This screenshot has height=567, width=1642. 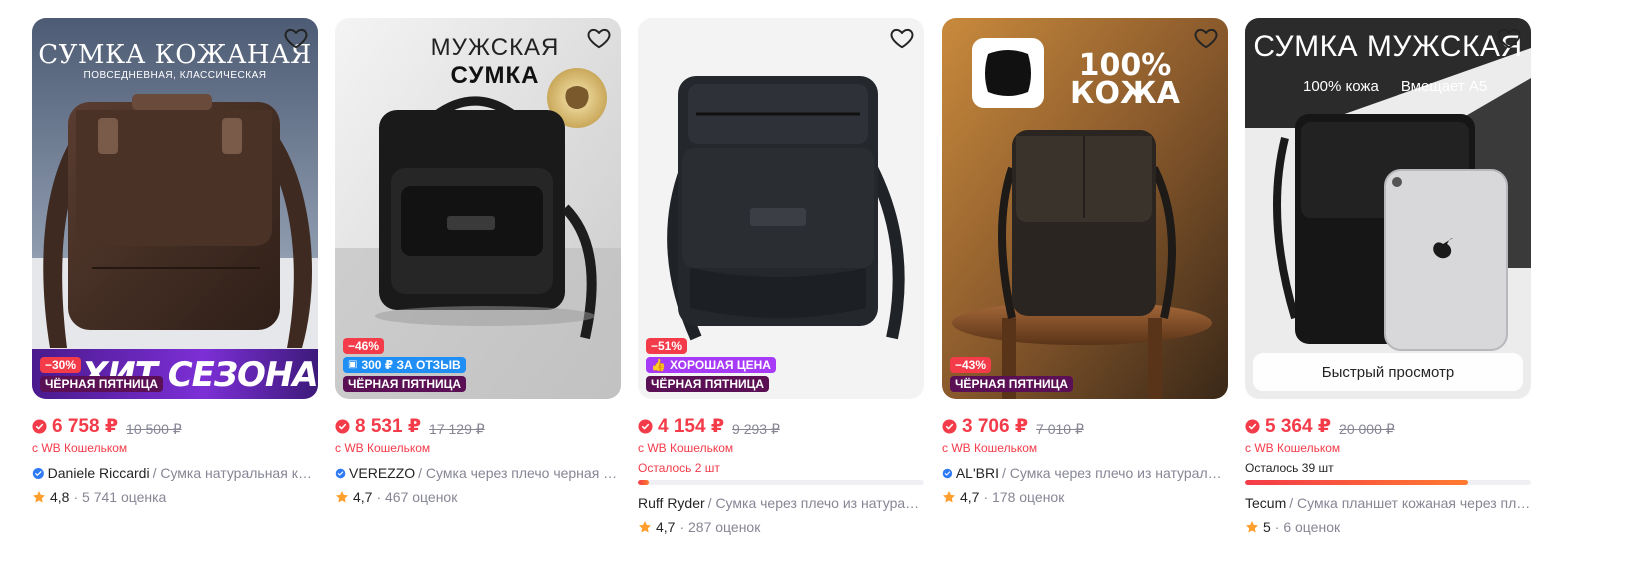 What do you see at coordinates (1288, 426) in the screenshot?
I see `price: 5 364 ₽` at bounding box center [1288, 426].